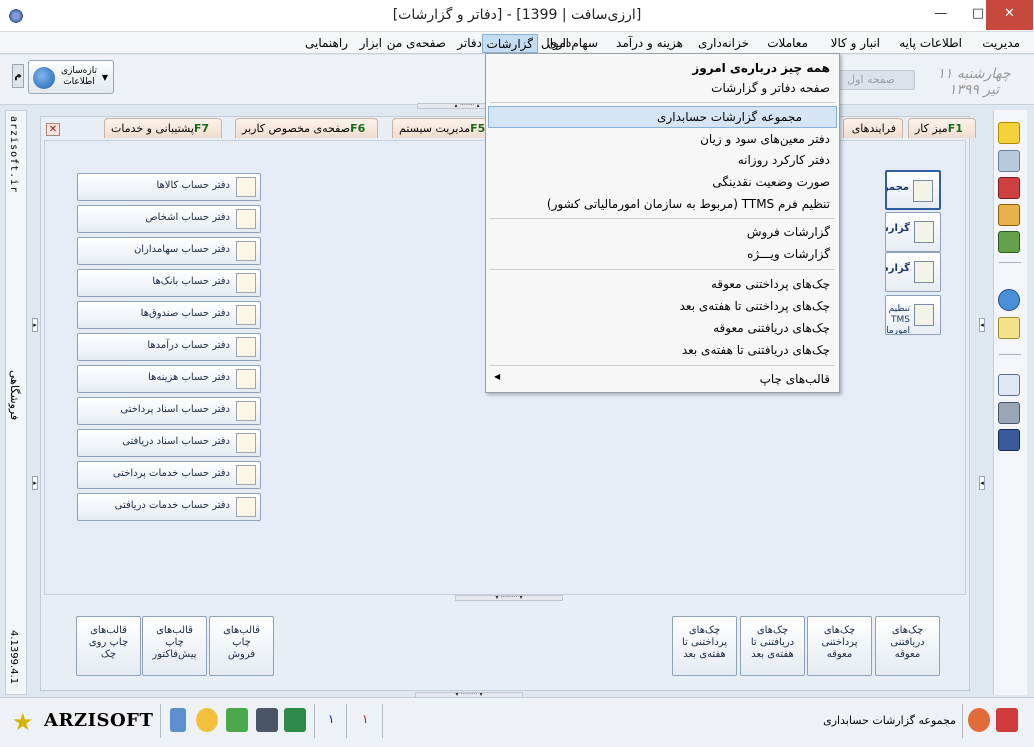 The image size is (1034, 747). What do you see at coordinates (1009, 161) in the screenshot?
I see `add-person-icon` at bounding box center [1009, 161].